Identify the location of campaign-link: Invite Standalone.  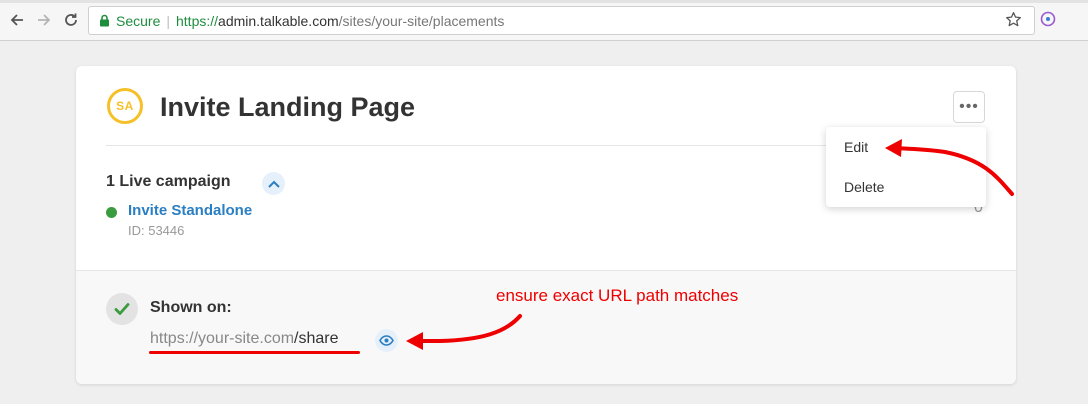
(190, 210).